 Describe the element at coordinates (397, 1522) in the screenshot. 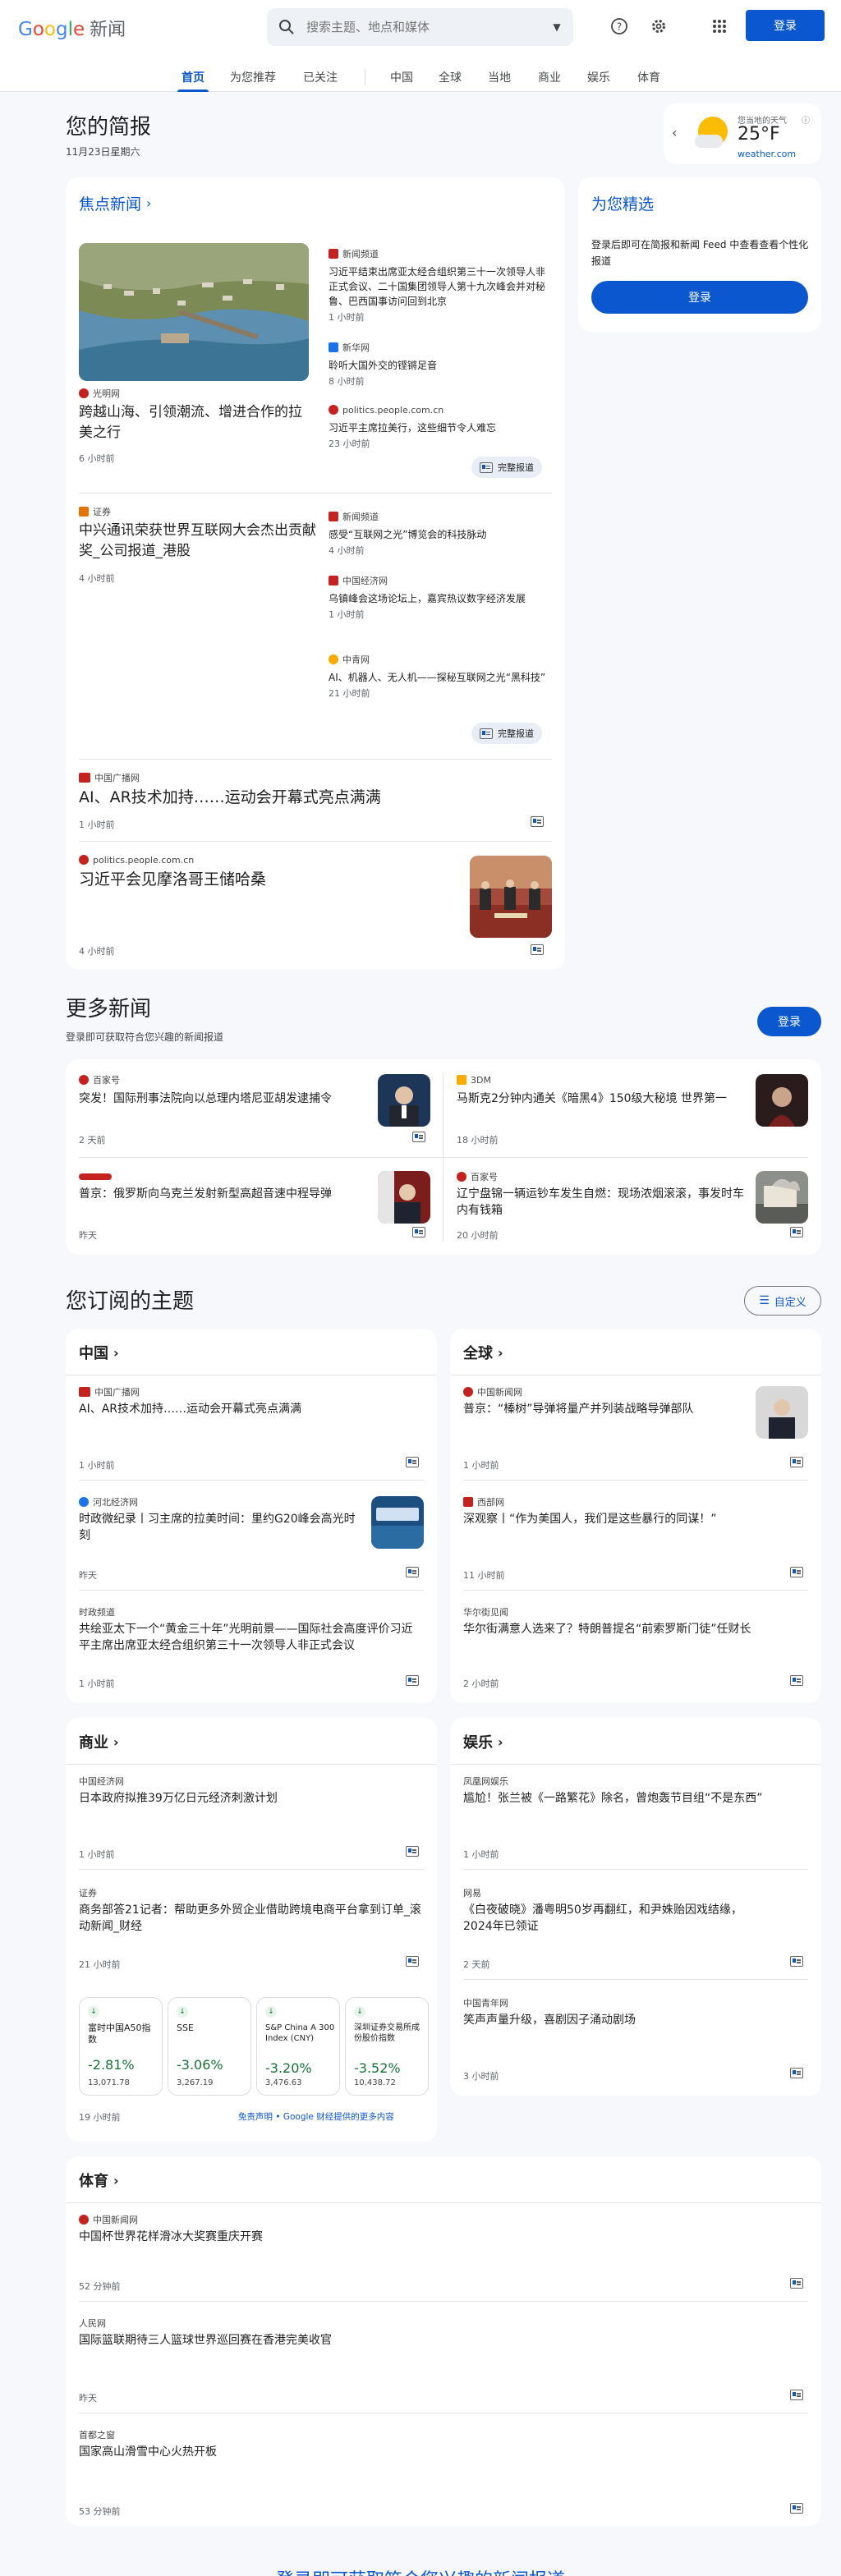

I see `g20-summit-photo` at that location.